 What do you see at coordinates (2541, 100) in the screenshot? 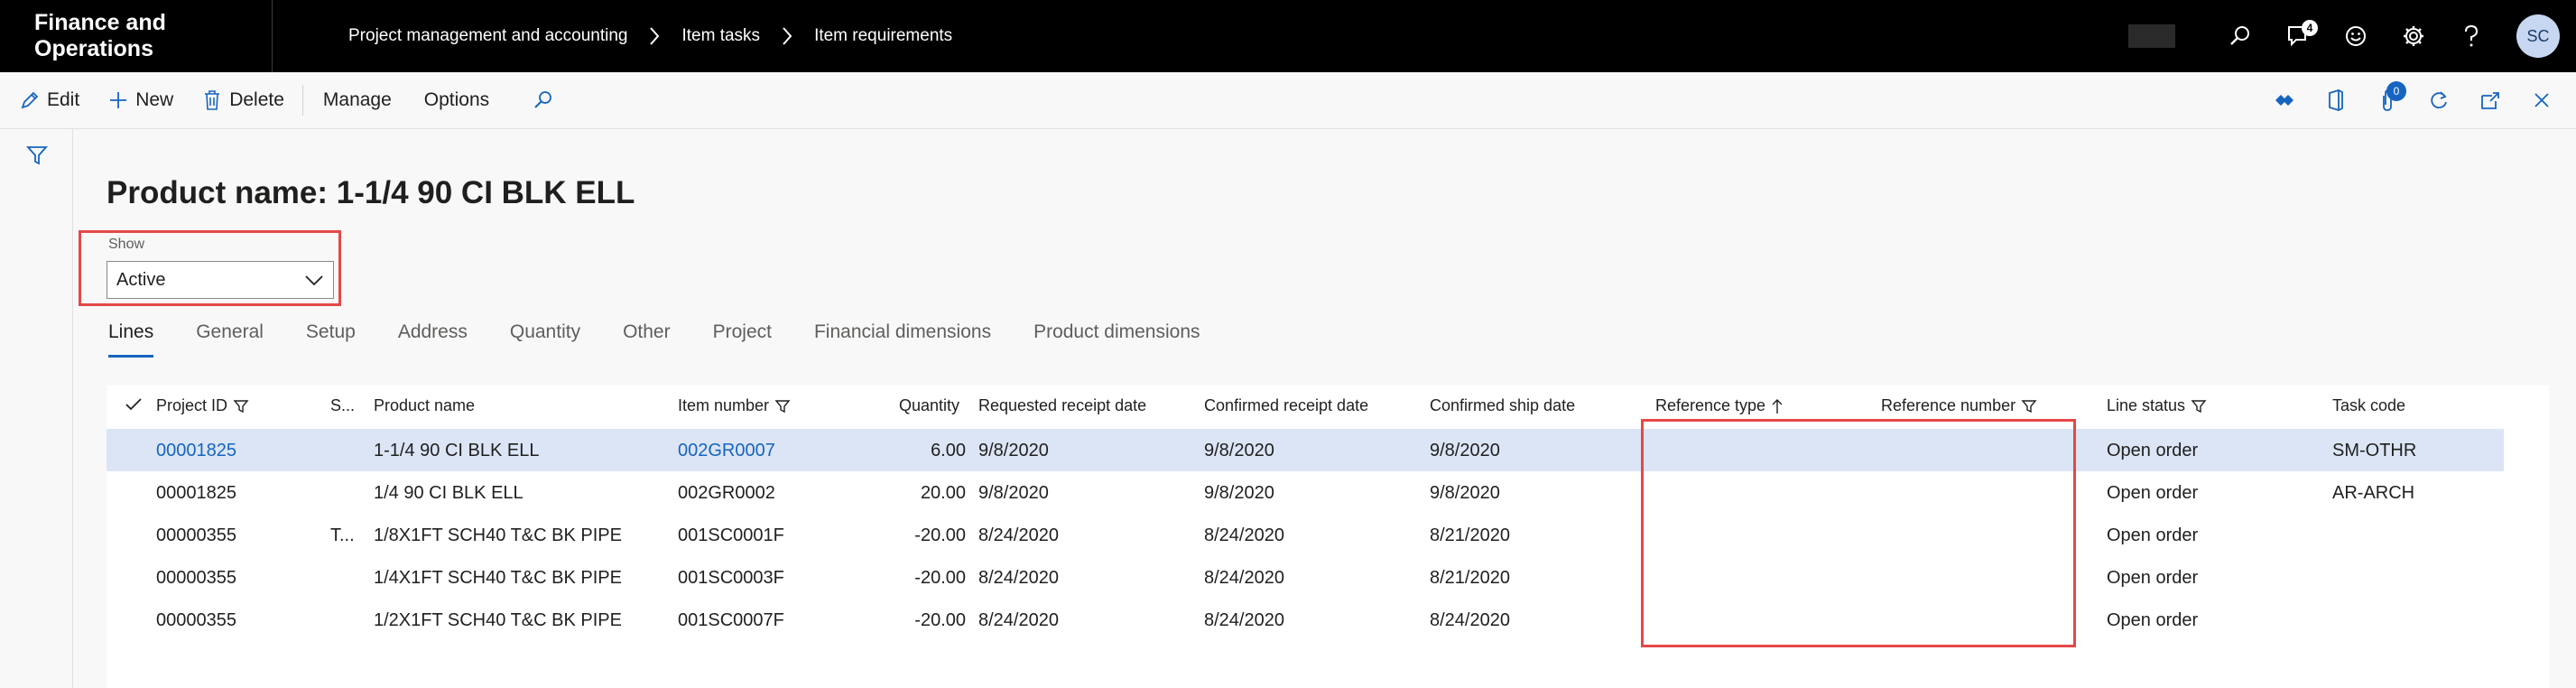
I see `close-icon` at bounding box center [2541, 100].